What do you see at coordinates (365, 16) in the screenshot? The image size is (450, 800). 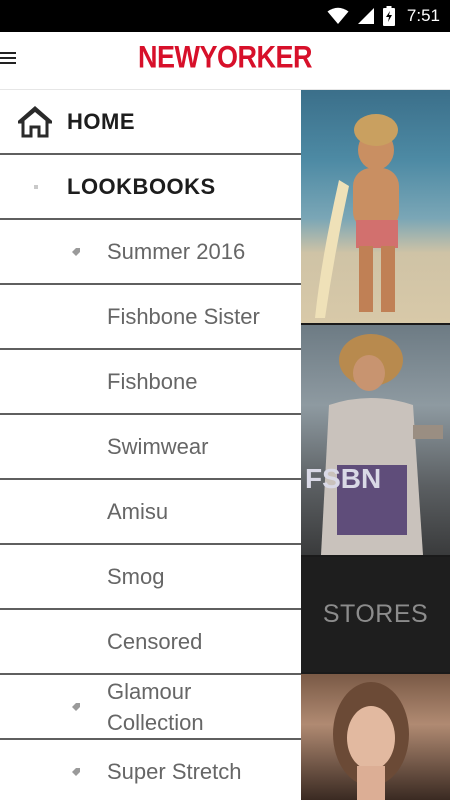 I see `cell-signal-icon` at bounding box center [365, 16].